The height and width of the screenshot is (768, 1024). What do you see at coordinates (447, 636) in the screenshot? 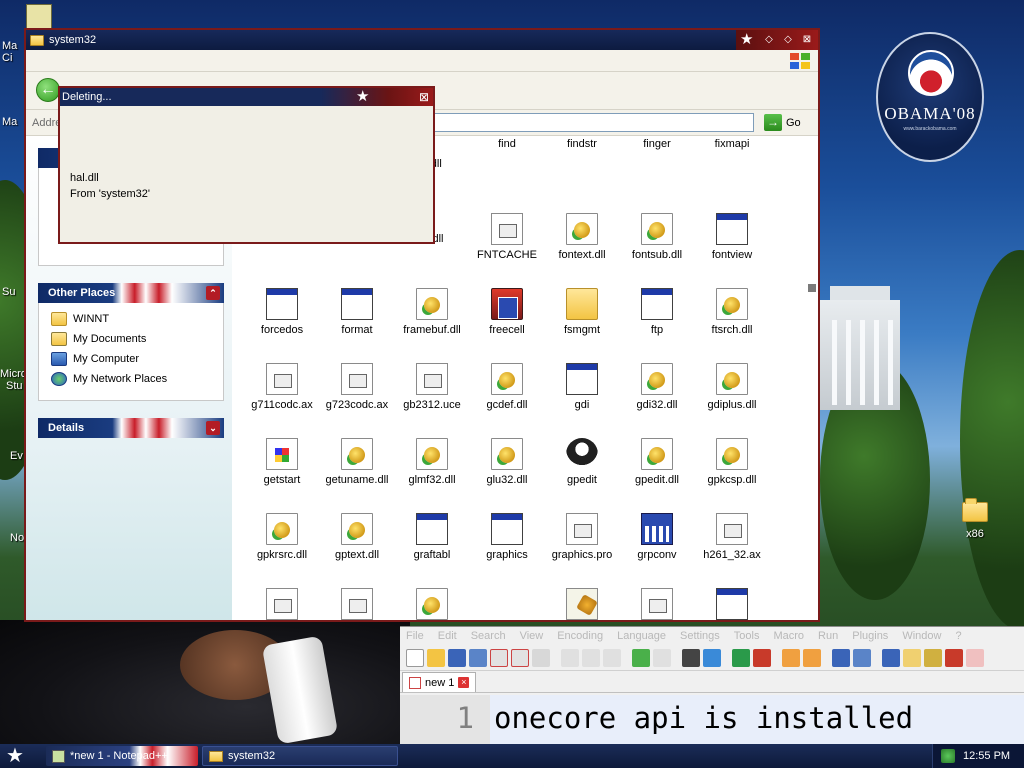
I see `menu-edit: Edit` at bounding box center [447, 636].